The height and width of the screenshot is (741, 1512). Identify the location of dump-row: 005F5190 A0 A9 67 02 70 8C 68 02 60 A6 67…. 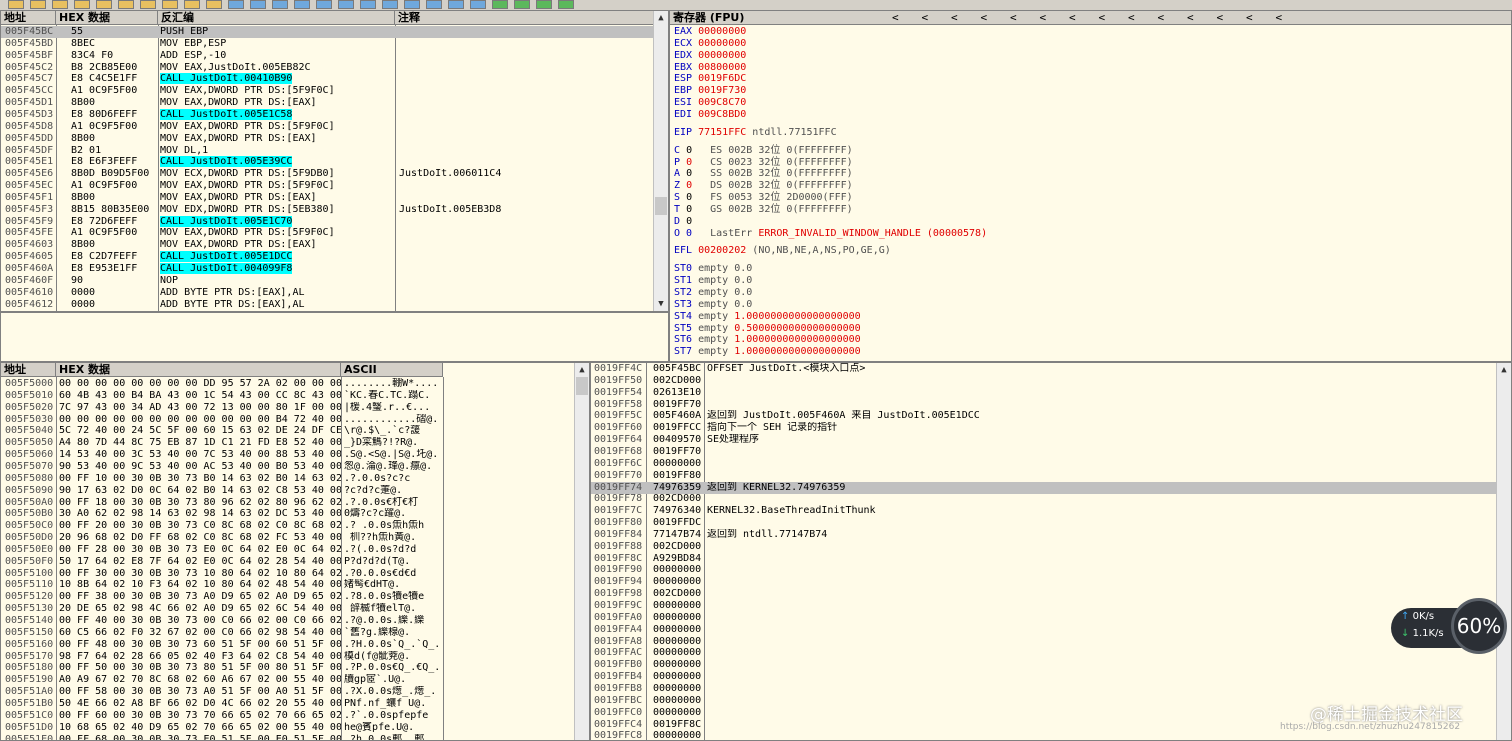
(288, 680).